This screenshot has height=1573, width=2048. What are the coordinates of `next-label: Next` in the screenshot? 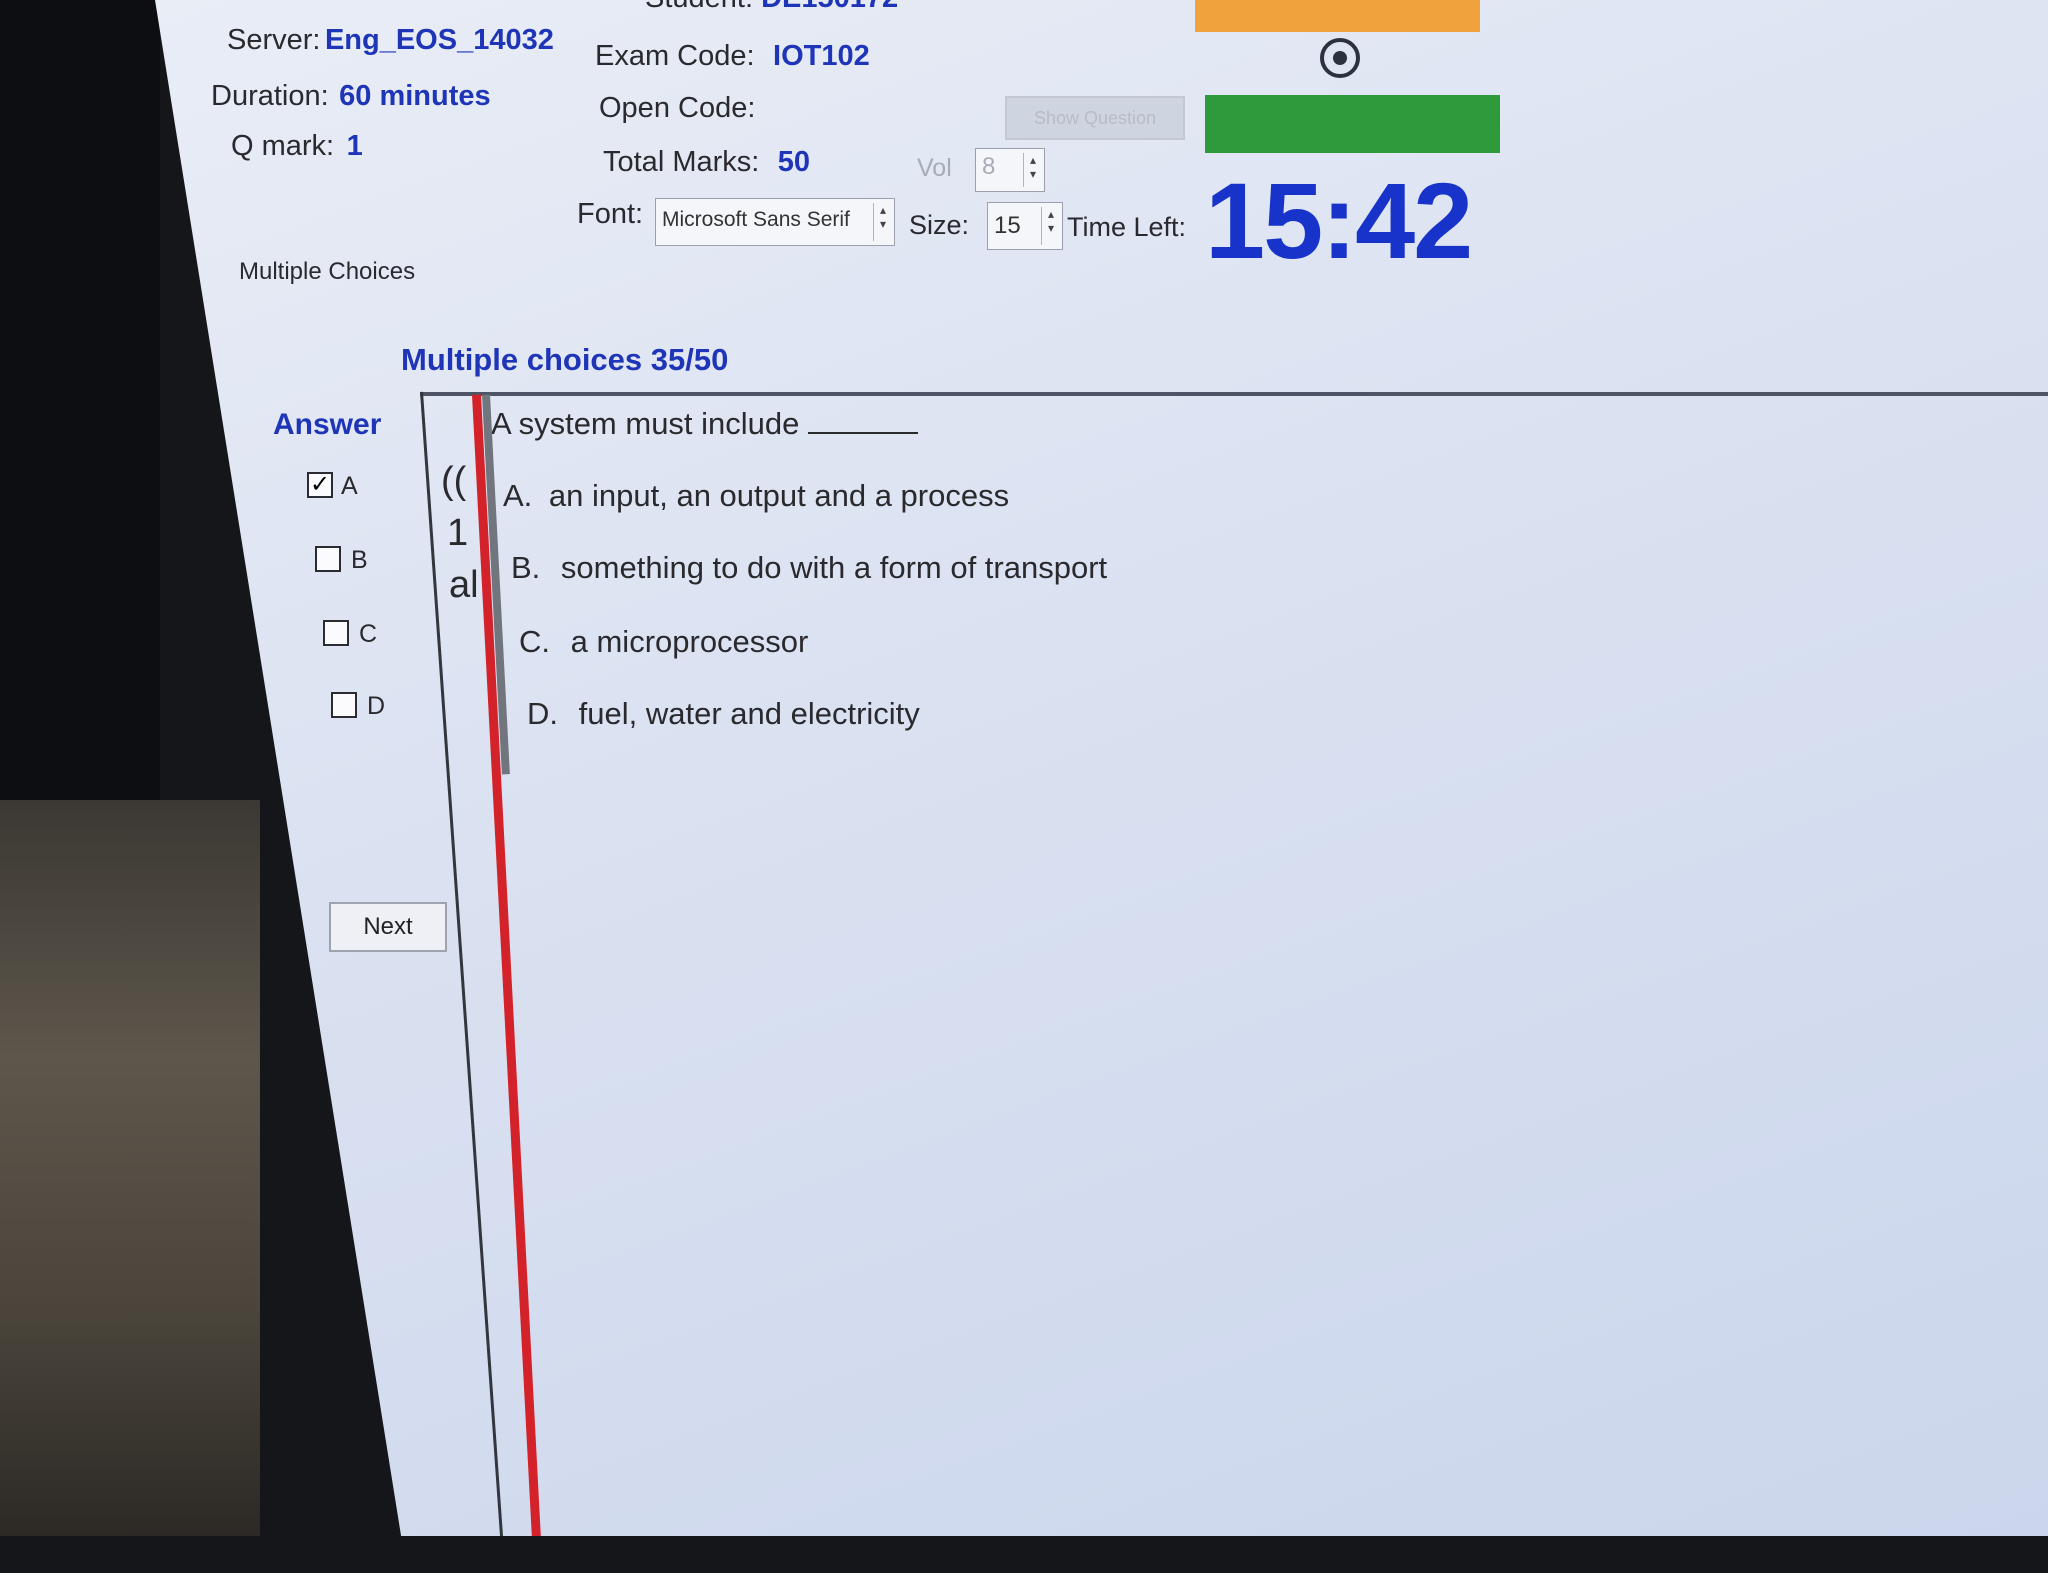 It's located at (388, 926).